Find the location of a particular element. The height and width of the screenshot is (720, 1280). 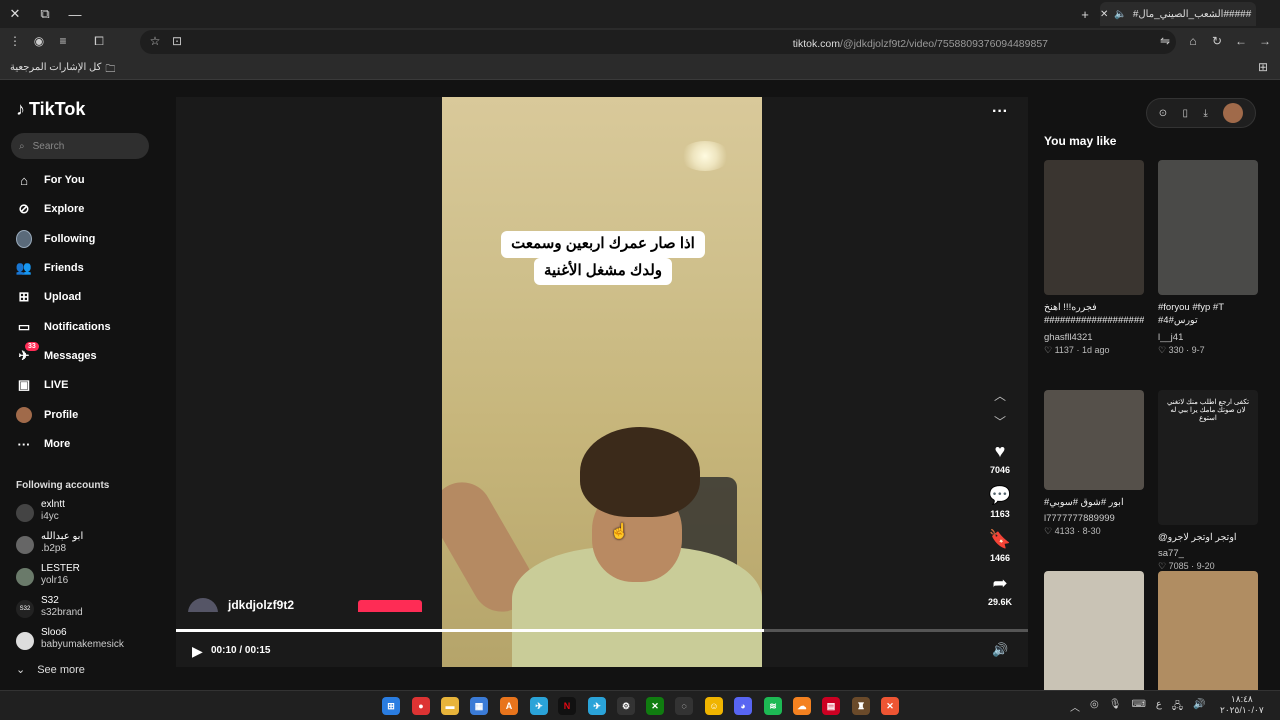

tray-app-icon: ◎ is located at coordinates (1094, 707).